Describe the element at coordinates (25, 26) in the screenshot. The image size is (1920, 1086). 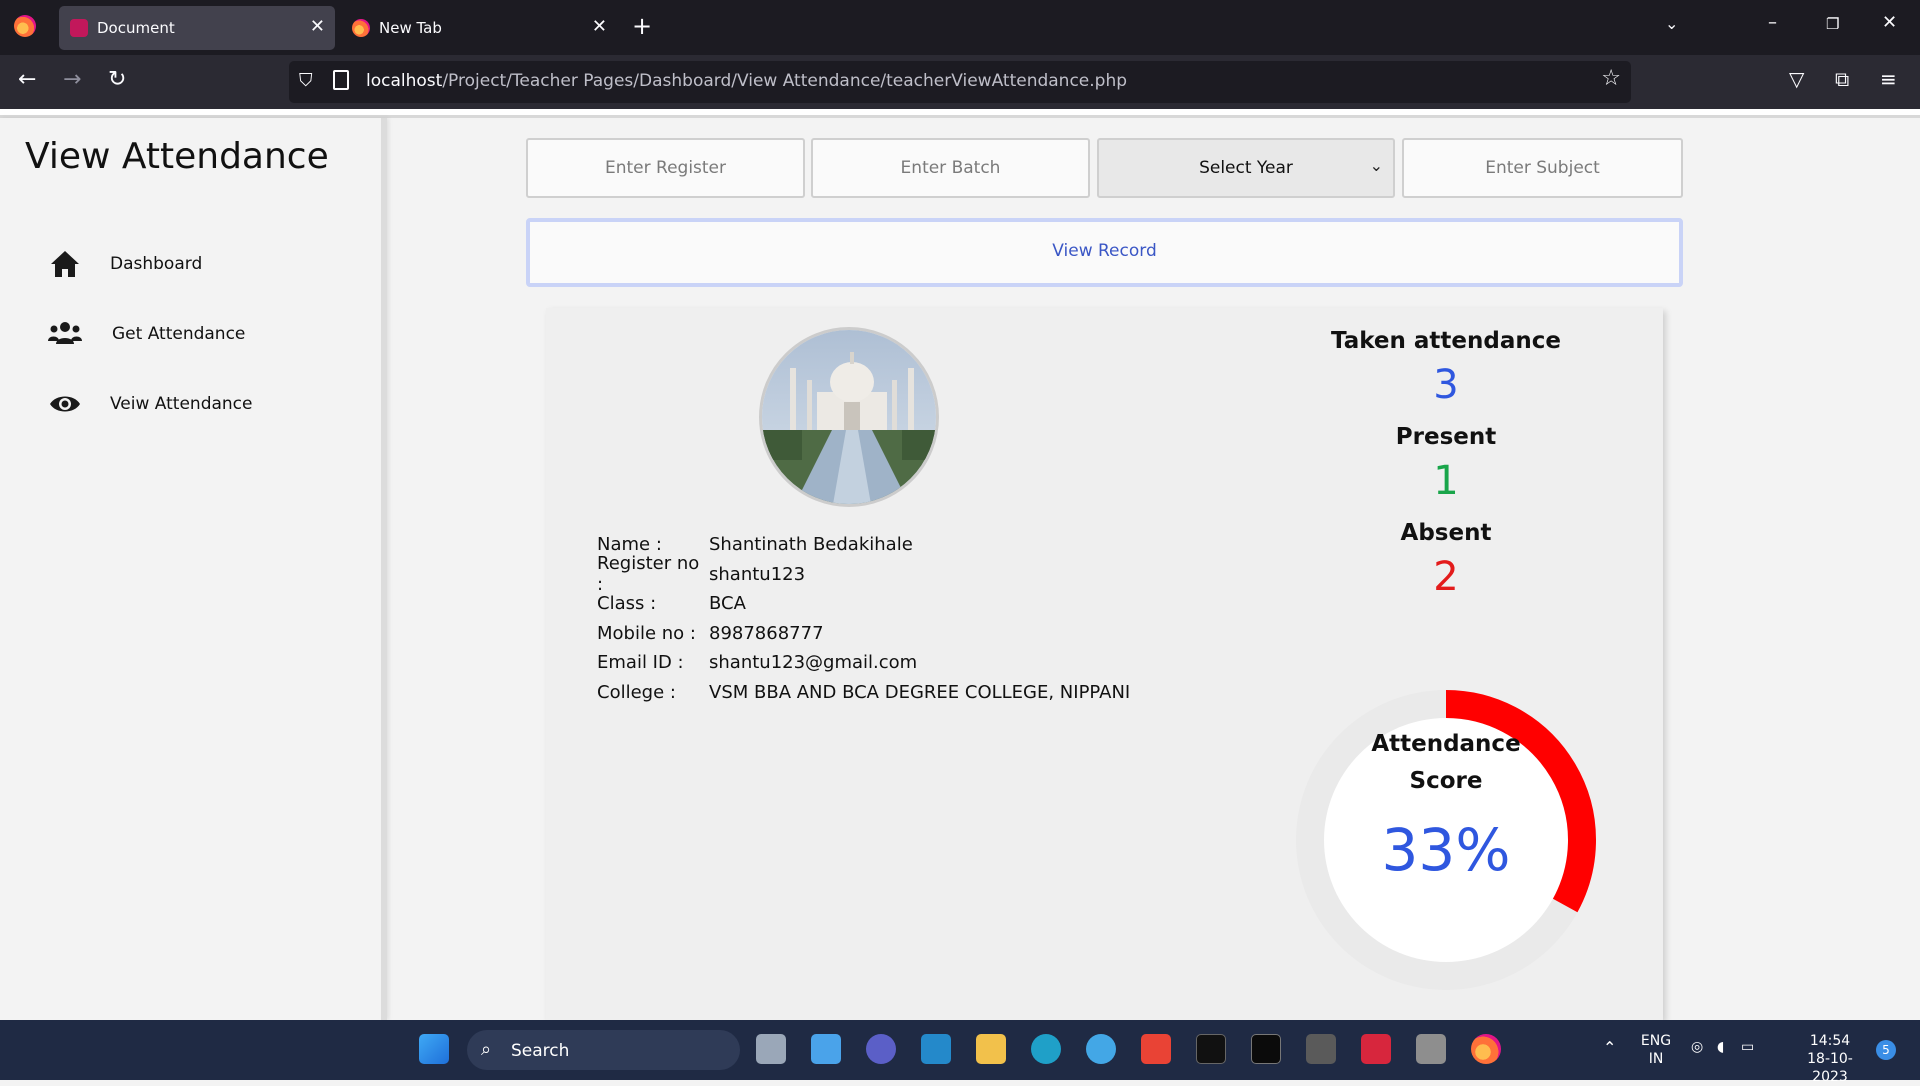
I see `firefox-menu-icon` at that location.